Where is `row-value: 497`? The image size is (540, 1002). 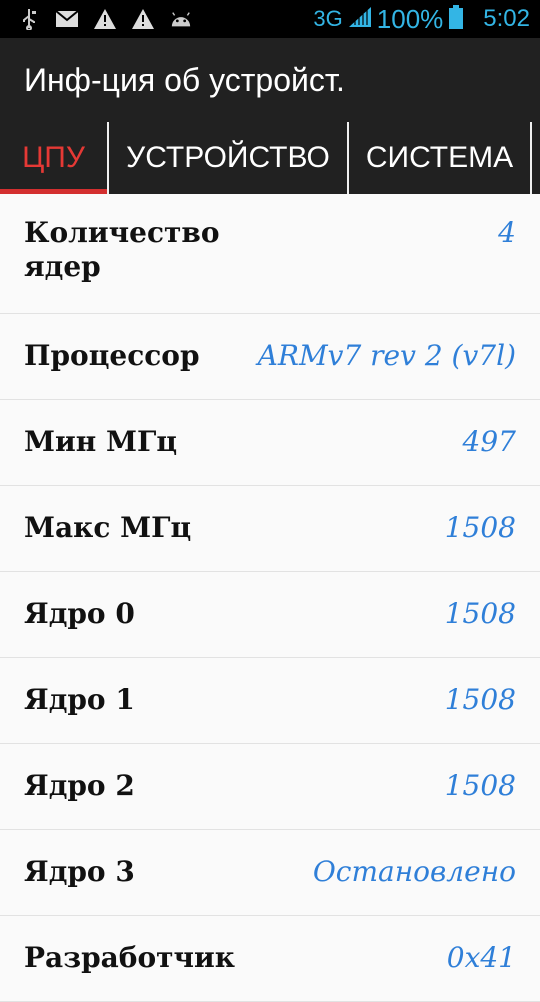
row-value: 497 is located at coordinates (489, 441).